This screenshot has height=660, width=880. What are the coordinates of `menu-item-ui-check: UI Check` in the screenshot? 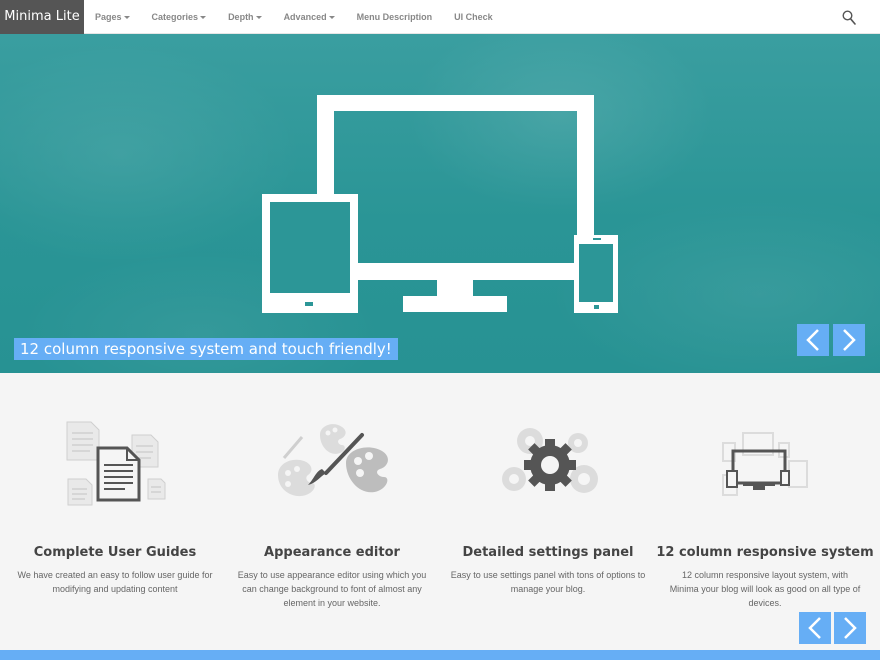 It's located at (473, 17).